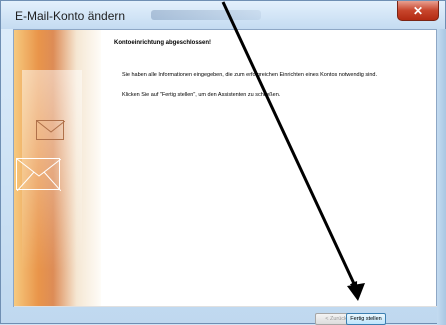 The height and width of the screenshot is (325, 446). What do you see at coordinates (50, 130) in the screenshot?
I see `mail-envelope-icon` at bounding box center [50, 130].